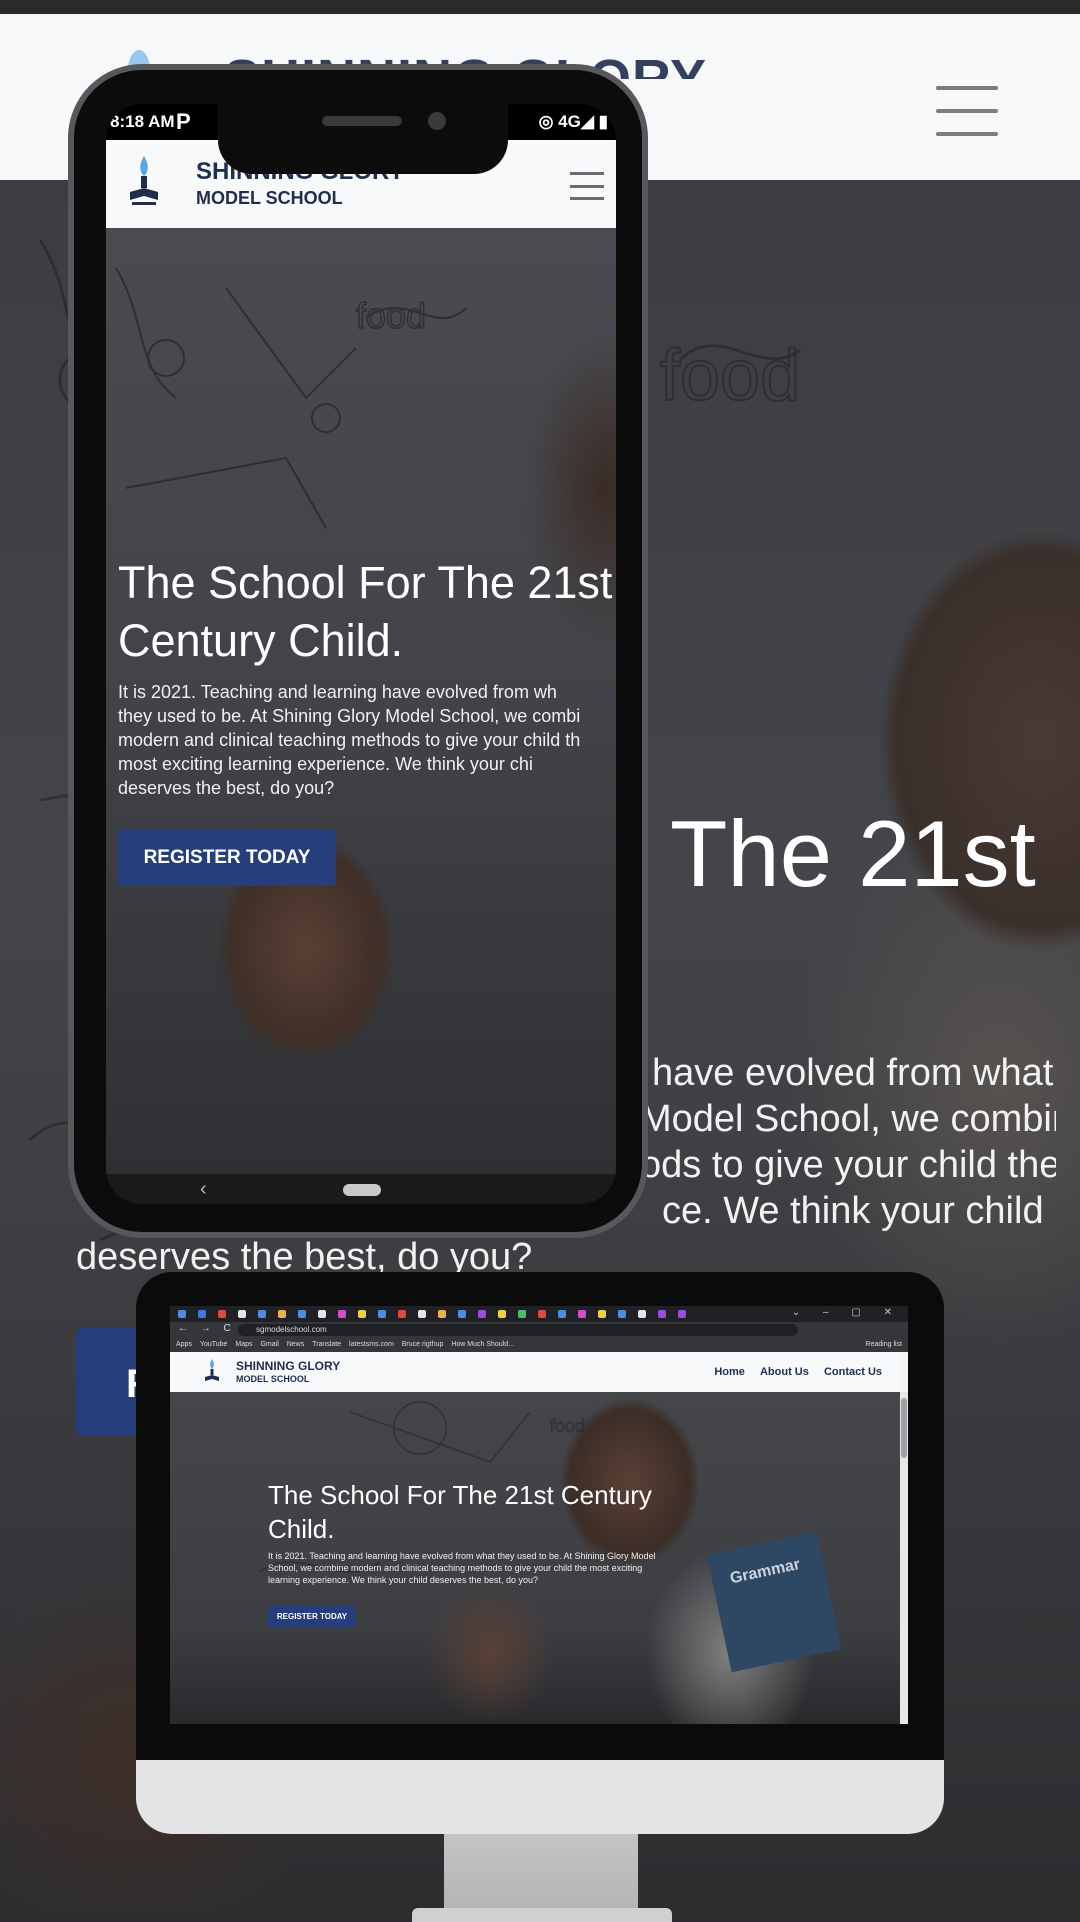 The width and height of the screenshot is (1080, 1922). I want to click on bg-menu-icon, so click(967, 111).